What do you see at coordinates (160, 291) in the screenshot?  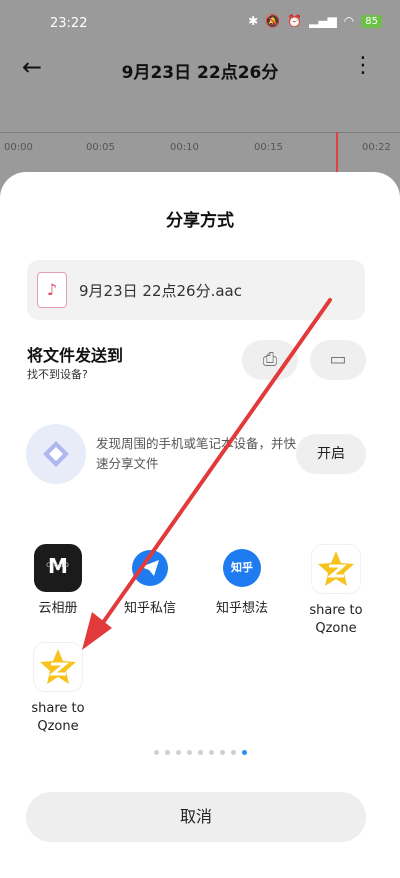 I see `file-name: 9月23日 22点26分.aac` at bounding box center [160, 291].